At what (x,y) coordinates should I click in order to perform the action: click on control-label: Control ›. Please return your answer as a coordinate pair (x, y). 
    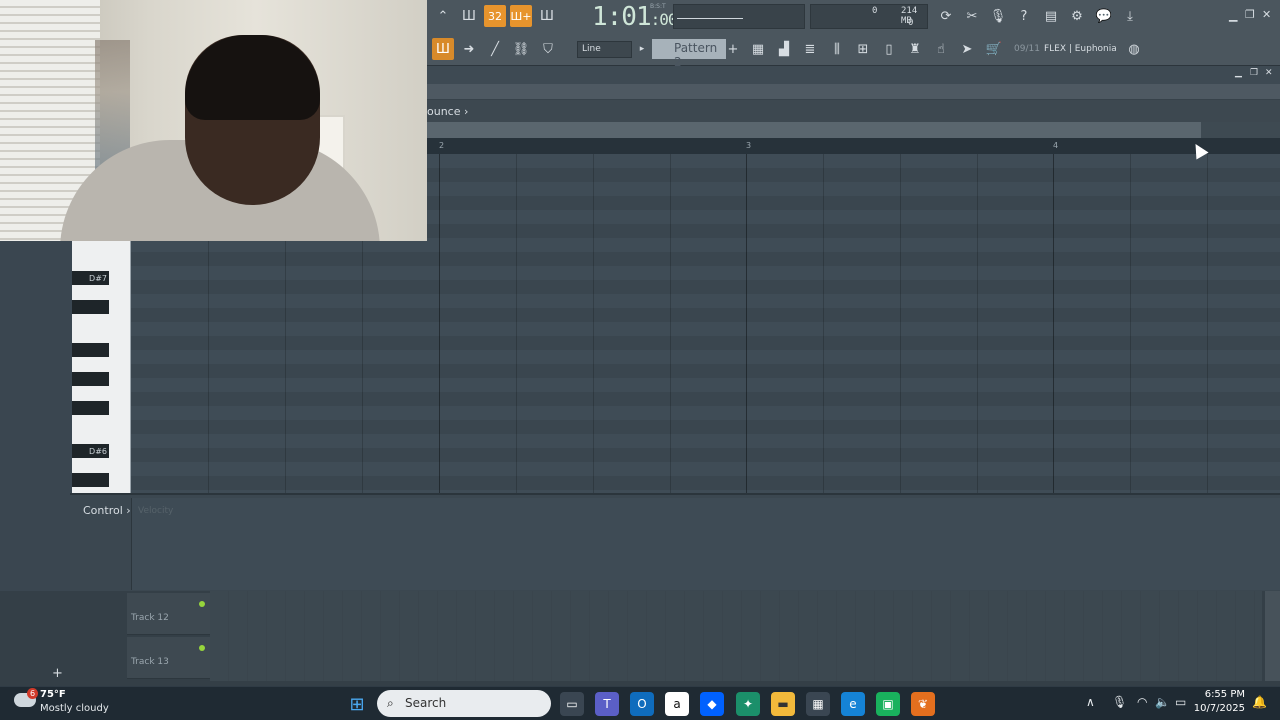
    Looking at the image, I should click on (107, 510).